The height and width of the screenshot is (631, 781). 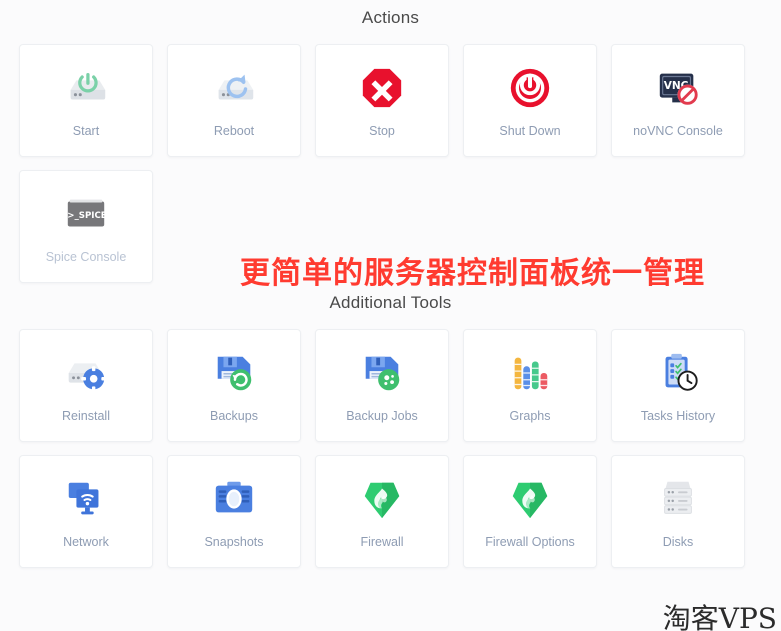 I want to click on action-card-firewall-options: Firewall Options, so click(x=530, y=511).